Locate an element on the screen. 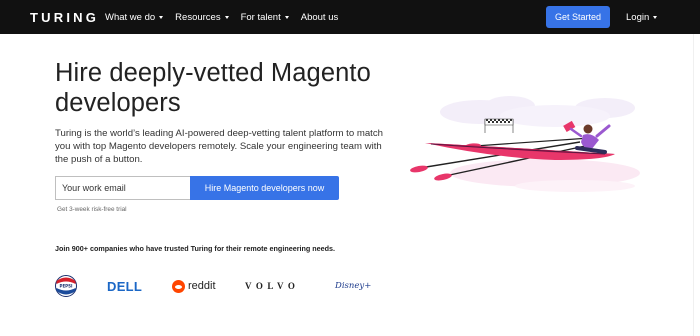 Image resolution: width=700 pixels, height=336 pixels. nav-item-what-we-do: What we do is located at coordinates (134, 17).